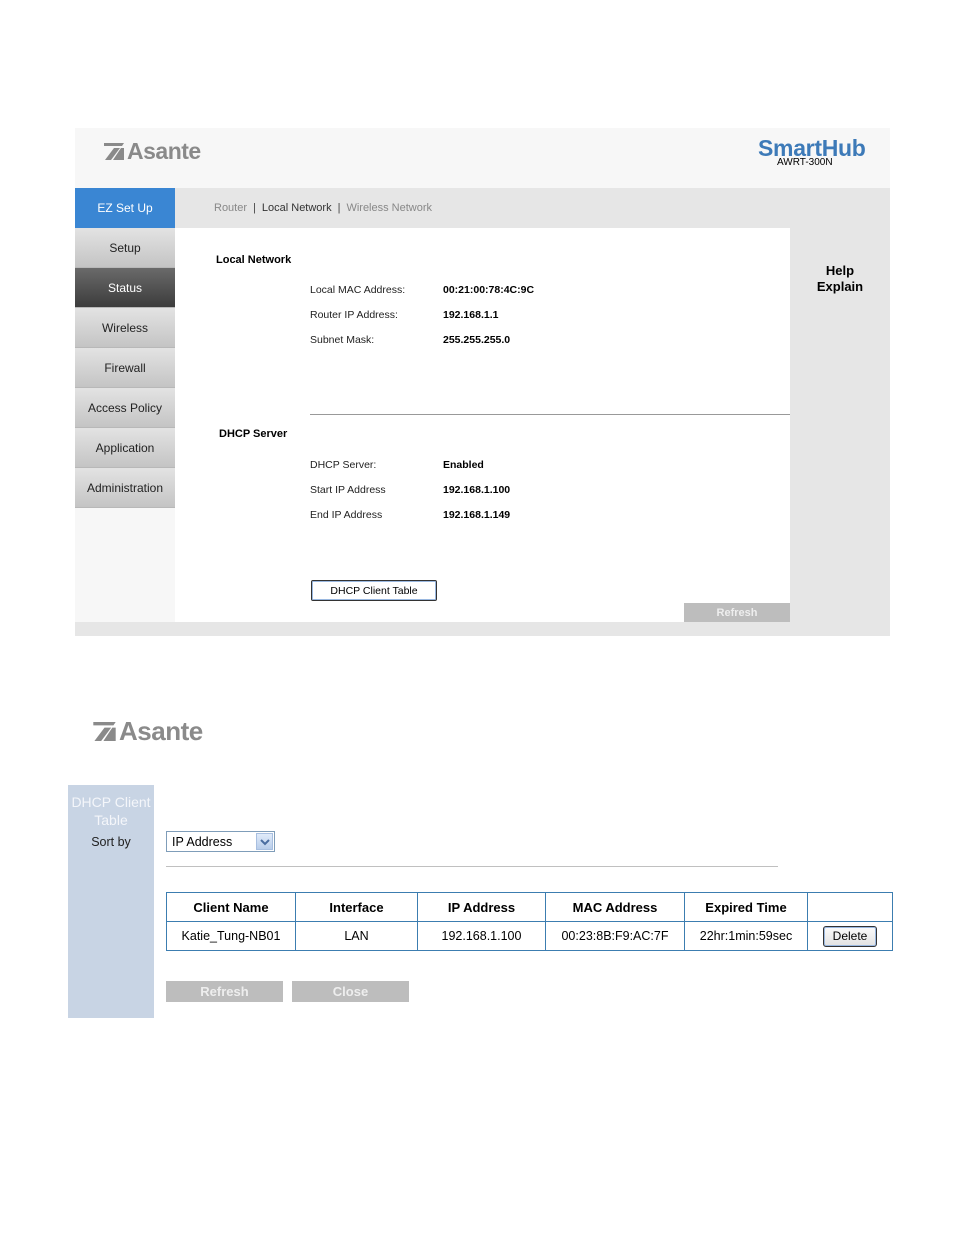 The image size is (954, 1235). I want to click on dhcp-server-value: Enabled, so click(463, 465).